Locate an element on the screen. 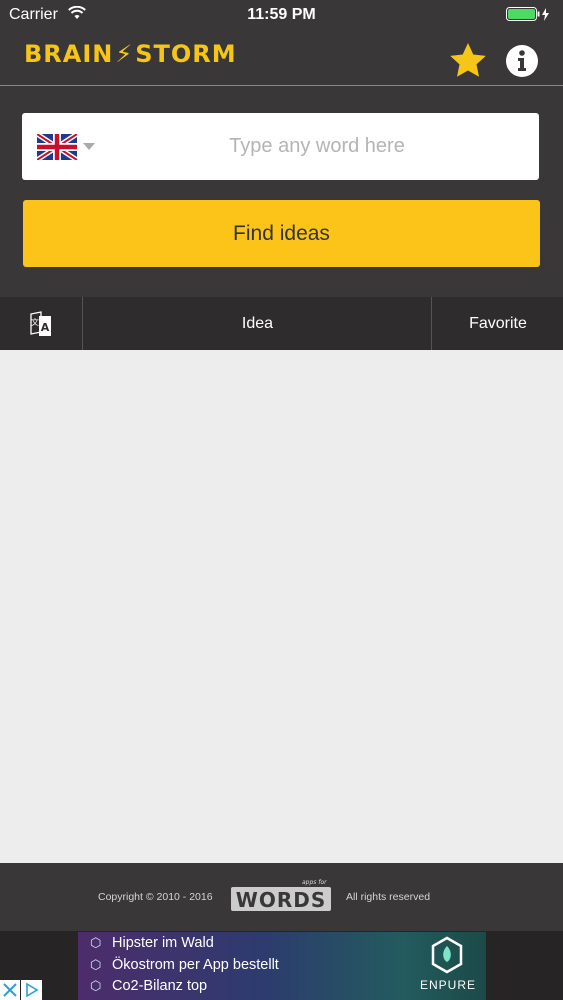 This screenshot has height=1000, width=563. find-ideas-button: Find ideas is located at coordinates (281, 233).